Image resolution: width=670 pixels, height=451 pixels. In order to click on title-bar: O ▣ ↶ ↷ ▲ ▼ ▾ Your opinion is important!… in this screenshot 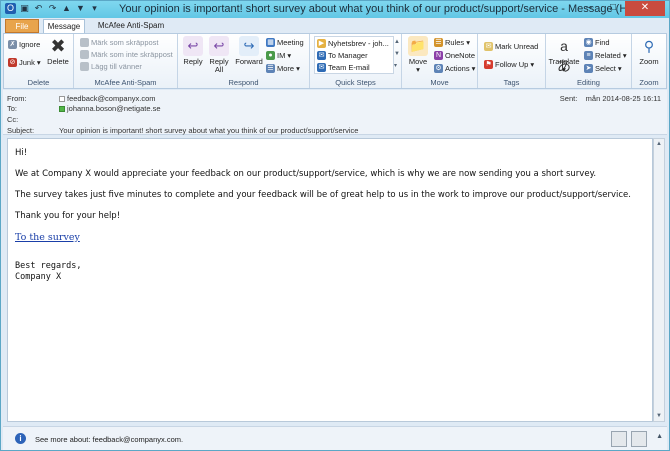, I will do `click(335, 9)`.